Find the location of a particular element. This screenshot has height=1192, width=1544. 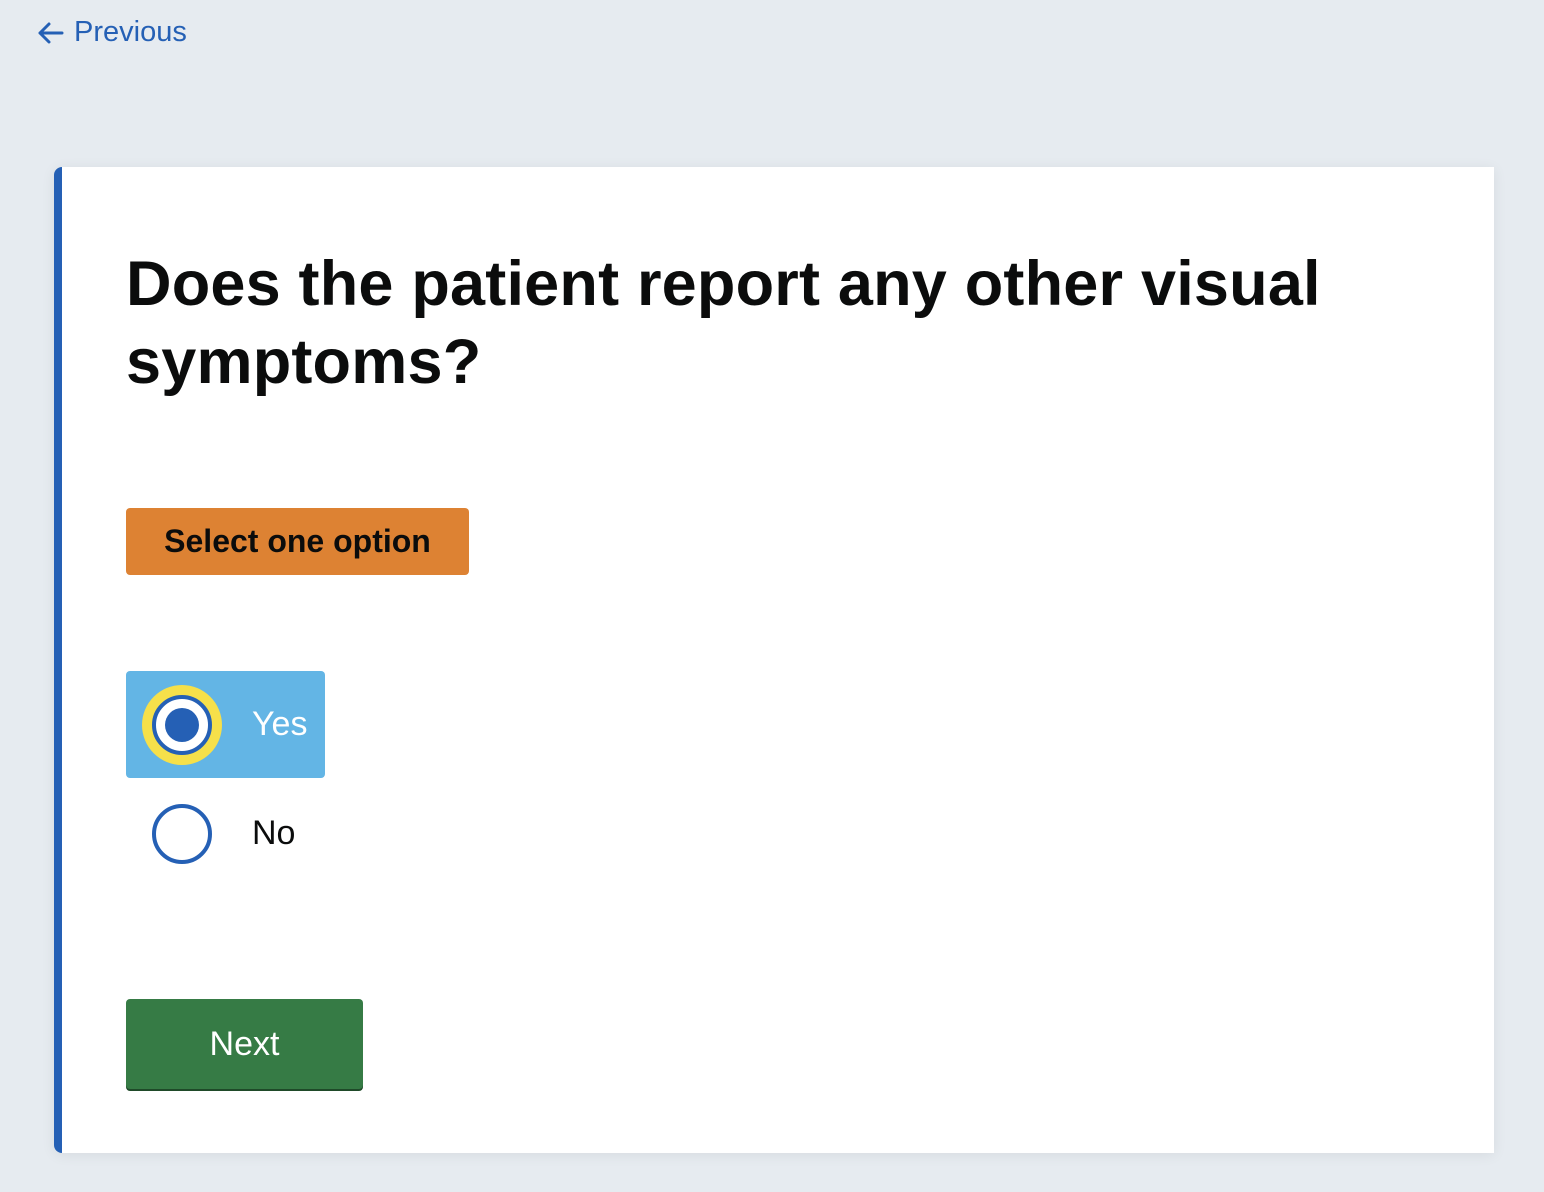

radio-yes is located at coordinates (182, 724).